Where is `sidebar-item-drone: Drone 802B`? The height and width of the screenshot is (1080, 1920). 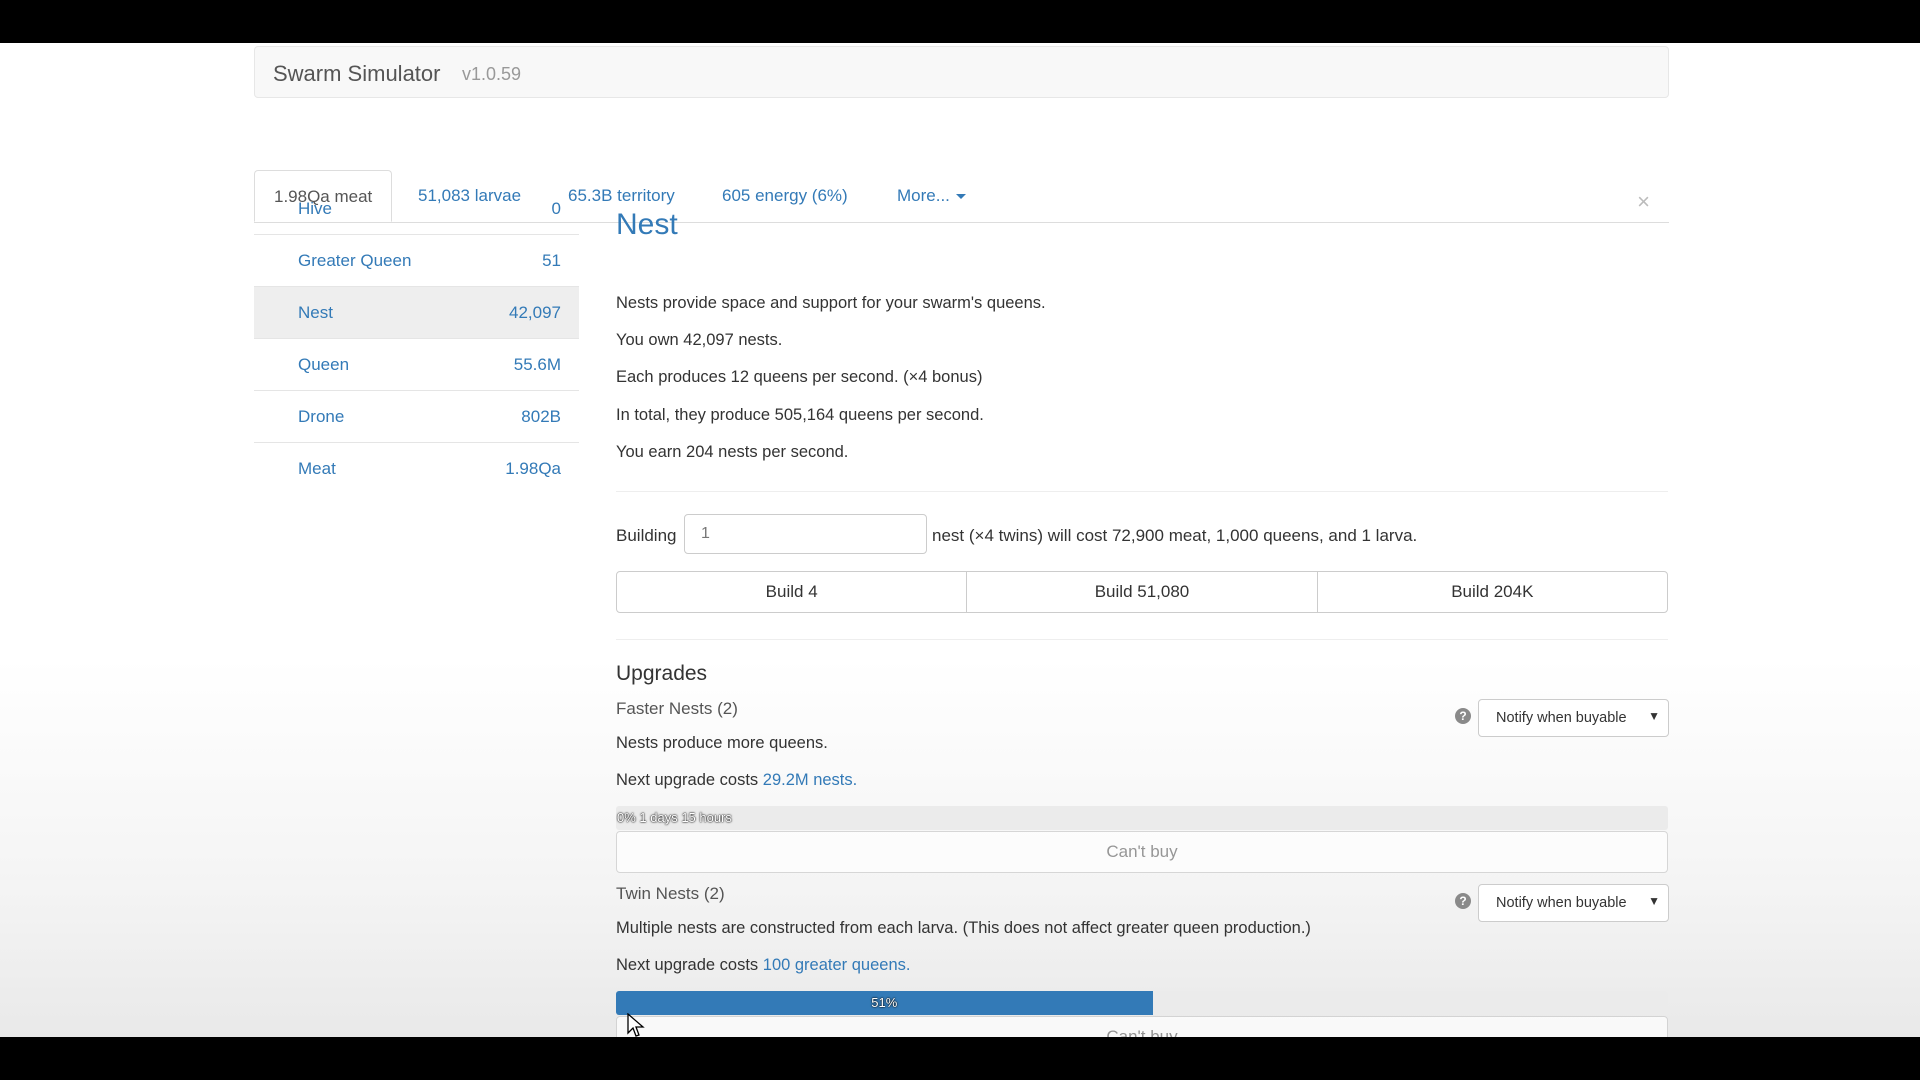
sidebar-item-drone: Drone 802B is located at coordinates (416, 417).